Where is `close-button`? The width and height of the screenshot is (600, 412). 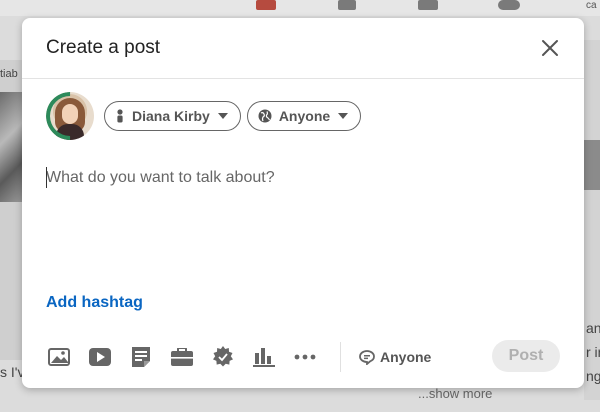 close-button is located at coordinates (550, 48).